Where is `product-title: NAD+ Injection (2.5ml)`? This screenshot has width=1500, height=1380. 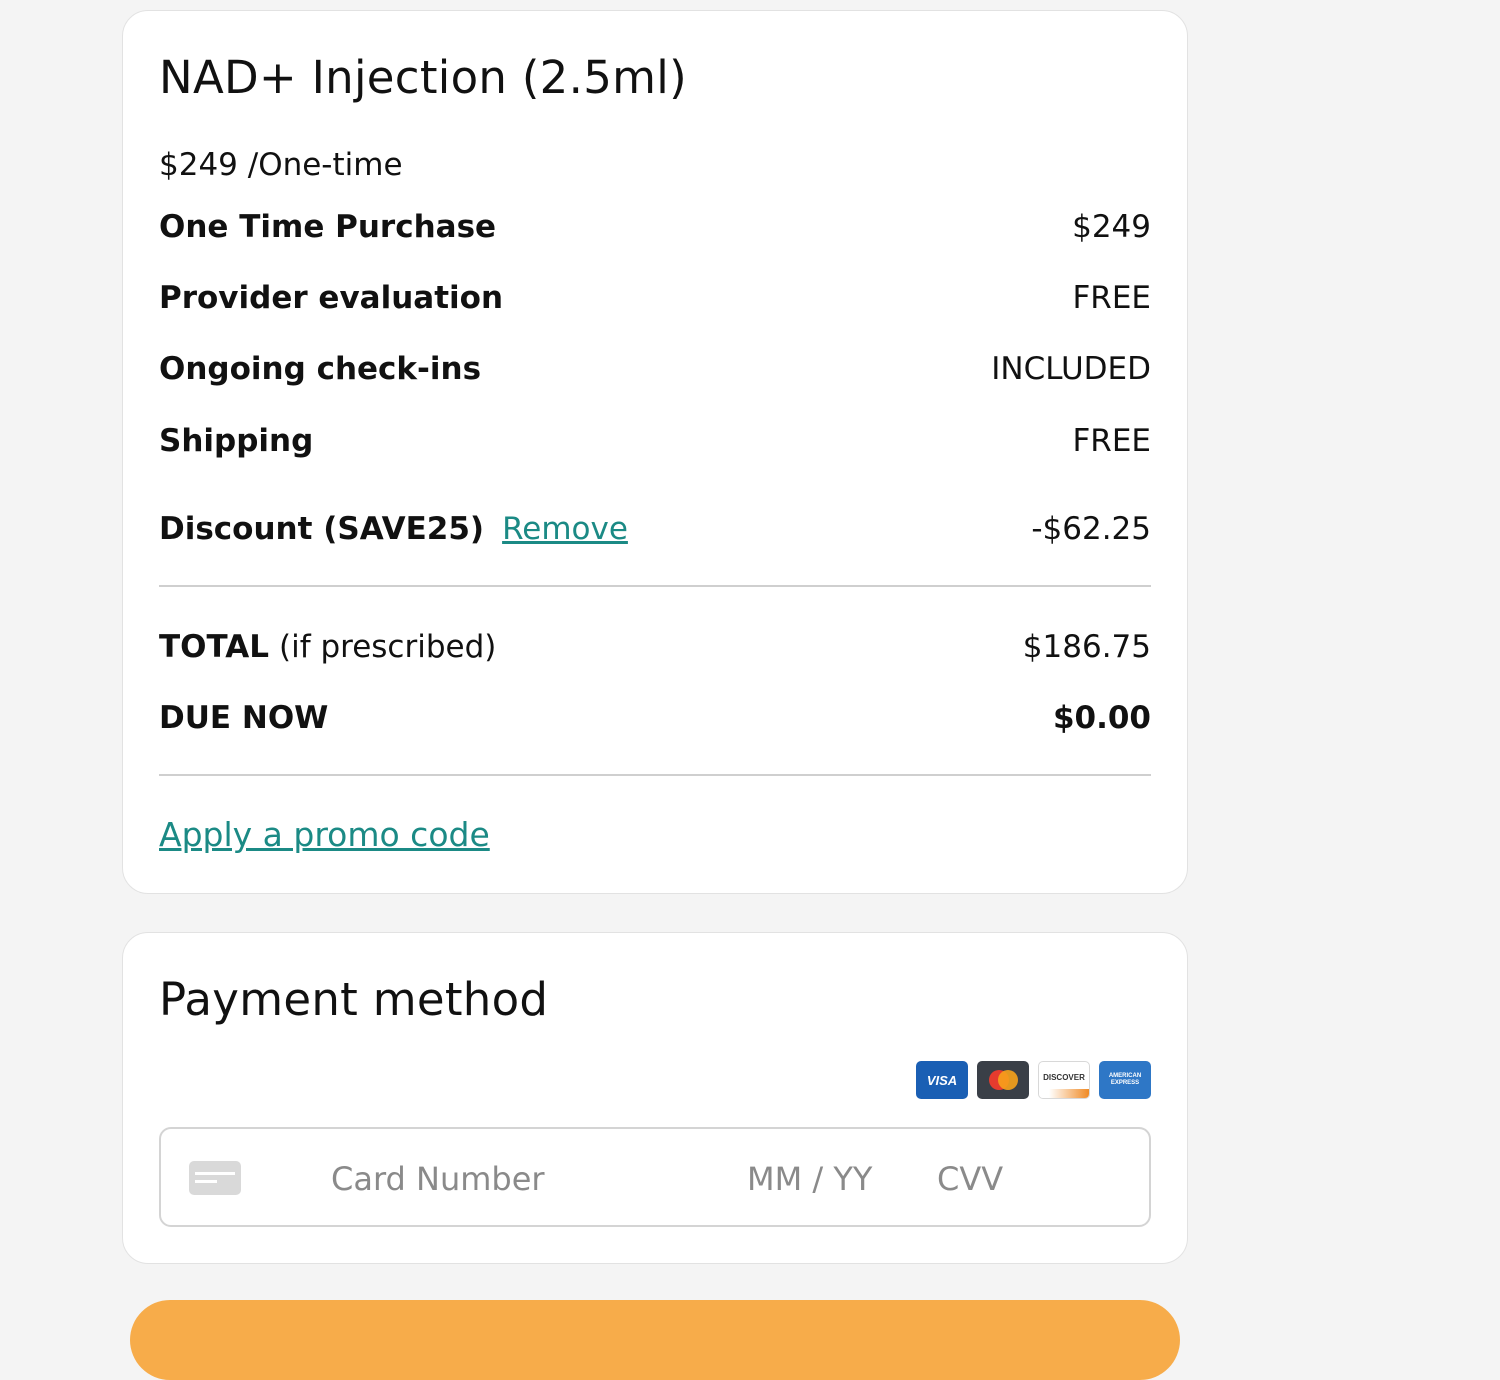 product-title: NAD+ Injection (2.5ml) is located at coordinates (423, 77).